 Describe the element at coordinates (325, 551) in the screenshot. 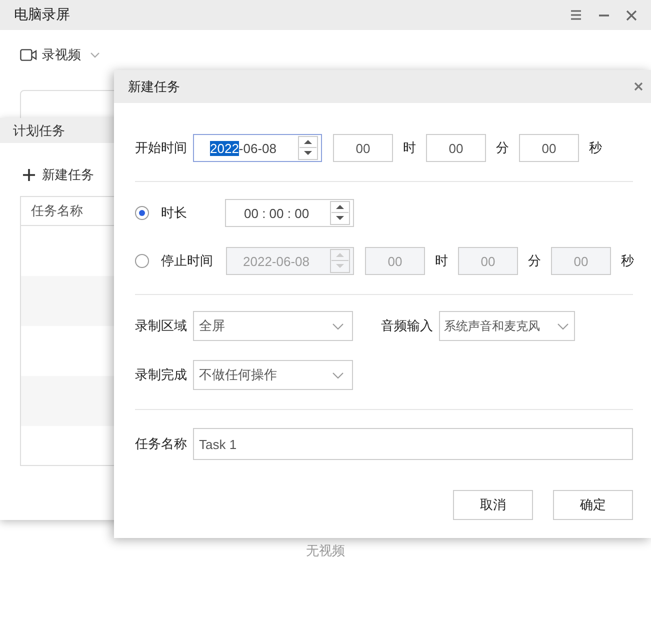

I see `empty-state-text: 无视频` at that location.